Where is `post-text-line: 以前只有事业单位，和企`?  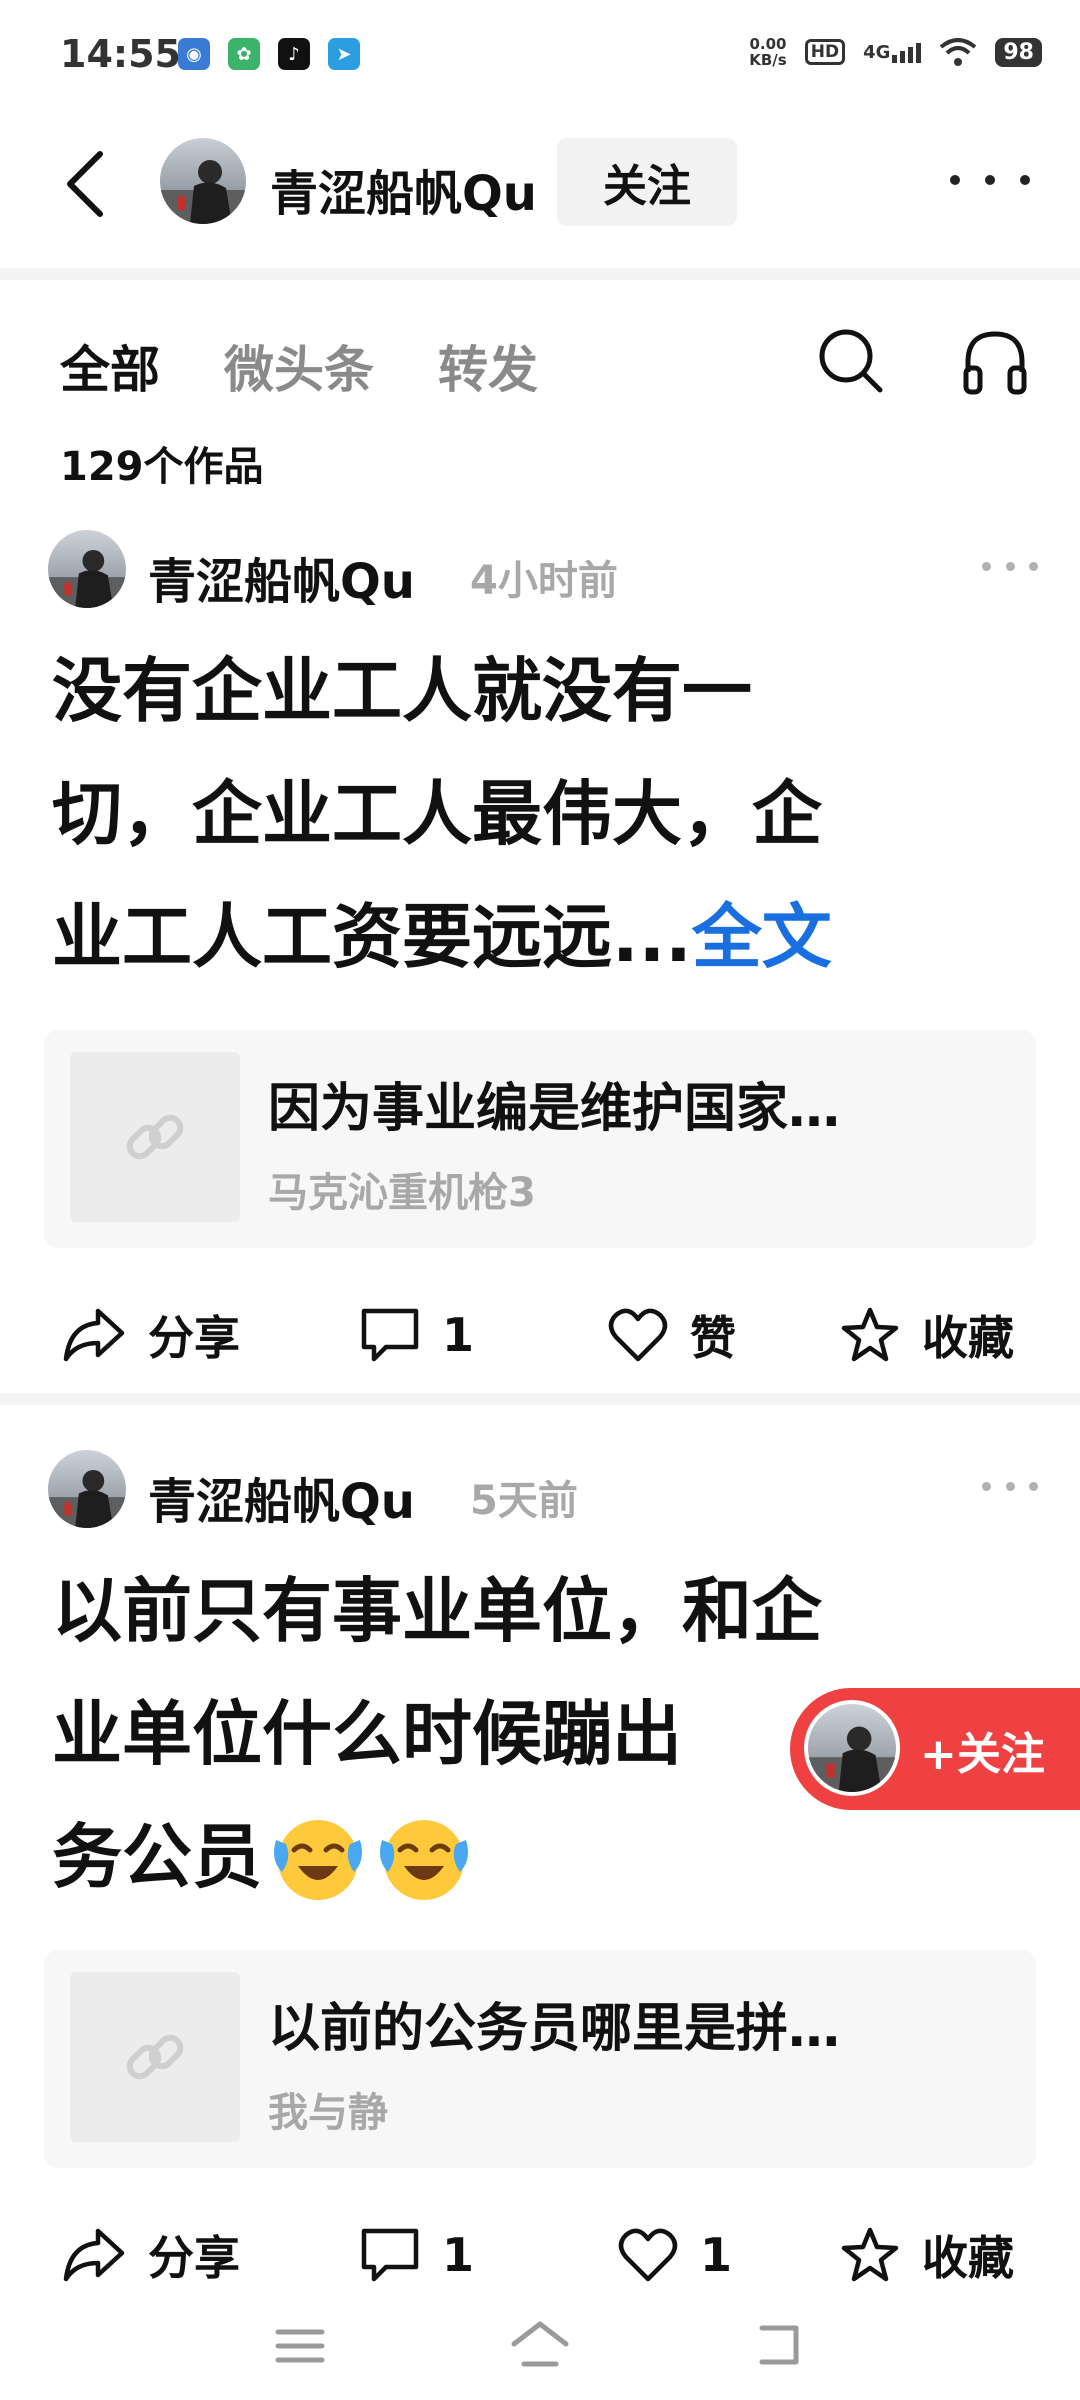 post-text-line: 以前只有事业单位，和企 is located at coordinates (437, 1611).